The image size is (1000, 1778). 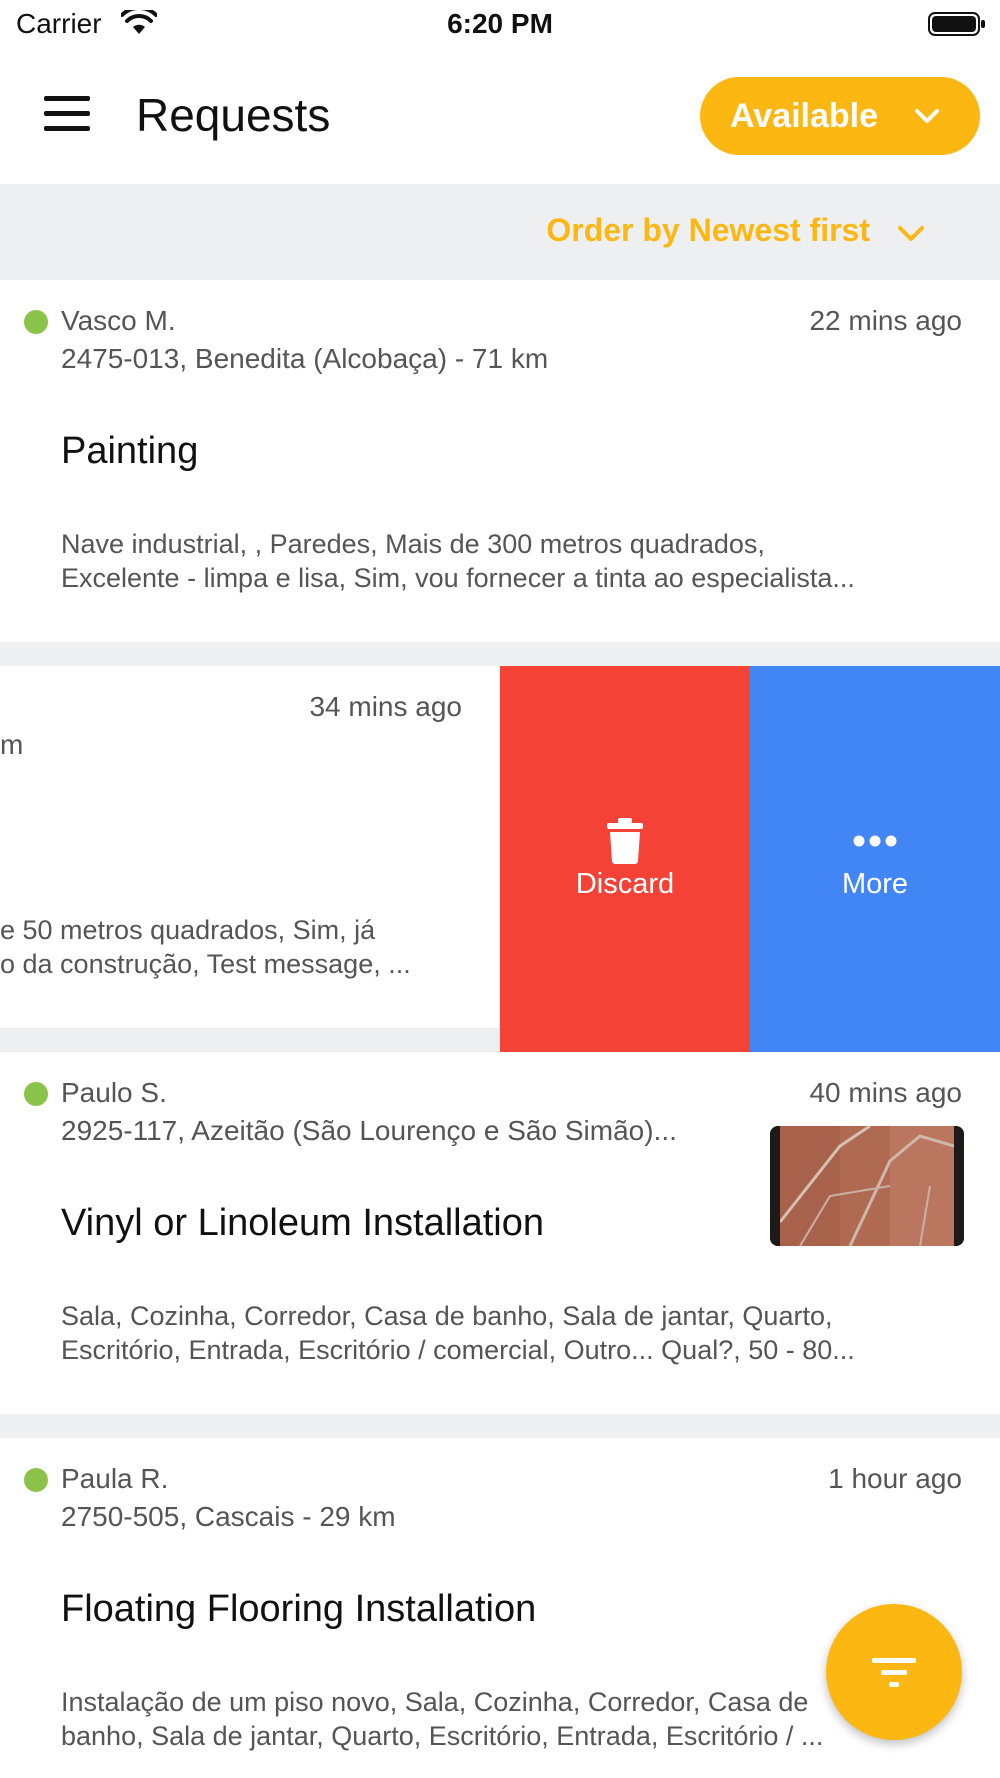 What do you see at coordinates (885, 320) in the screenshot?
I see `request-time: 22 mins ago` at bounding box center [885, 320].